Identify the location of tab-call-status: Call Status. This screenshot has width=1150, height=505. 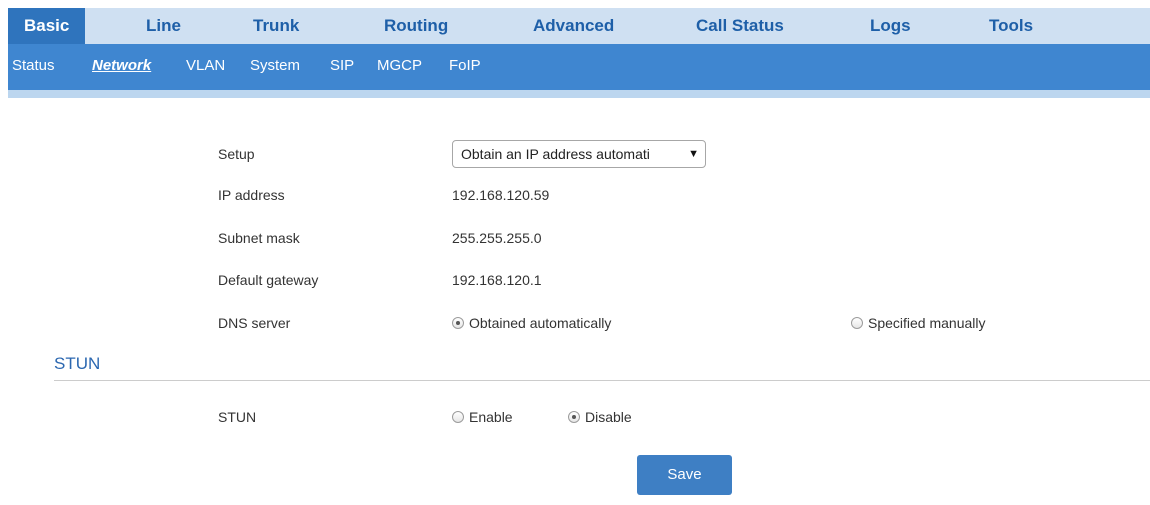
(740, 26).